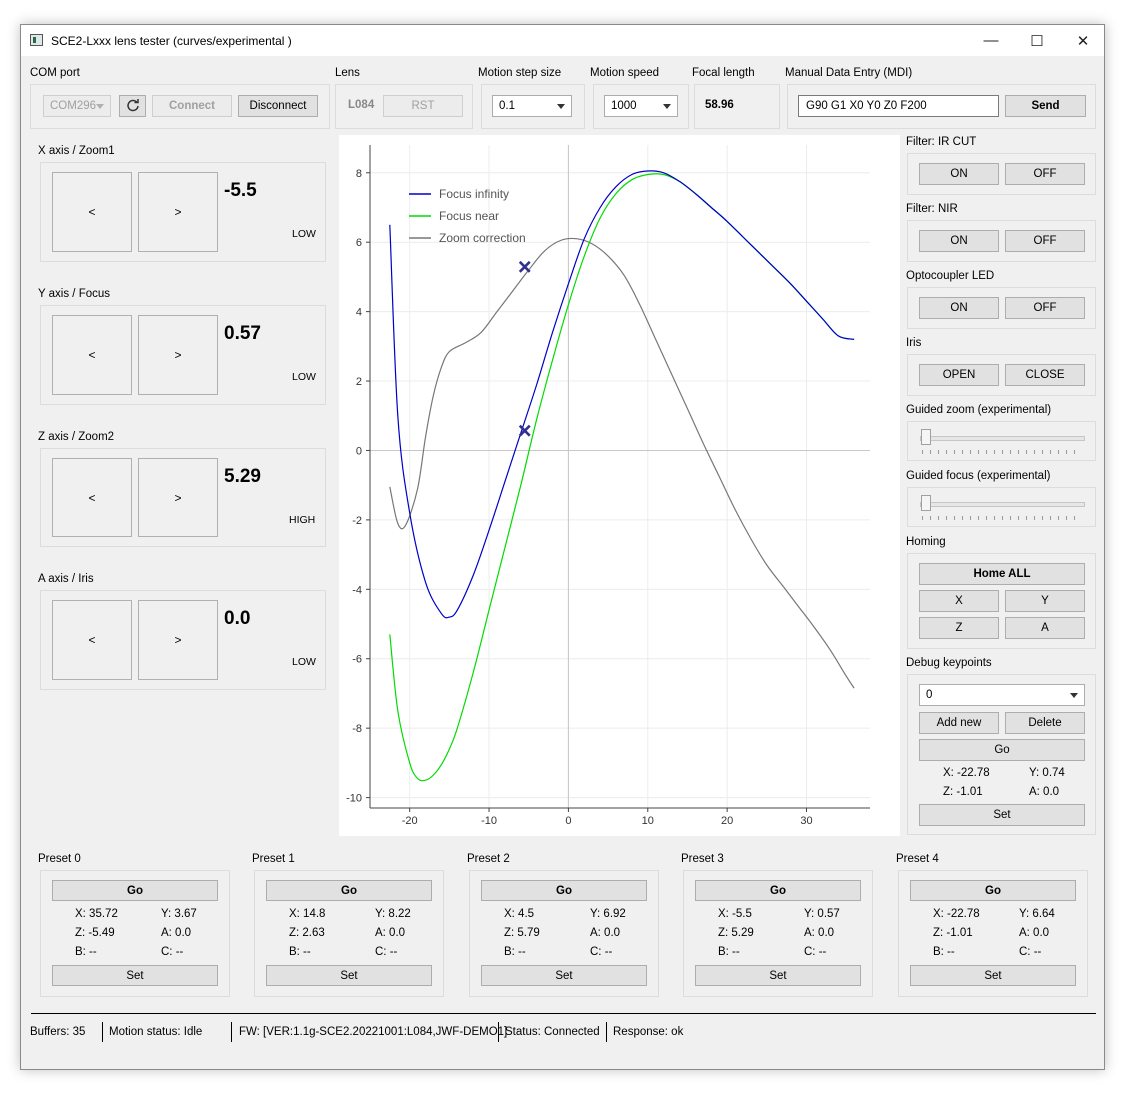 The width and height of the screenshot is (1130, 1093). What do you see at coordinates (423, 106) in the screenshot?
I see `lens-rst-button: RST` at bounding box center [423, 106].